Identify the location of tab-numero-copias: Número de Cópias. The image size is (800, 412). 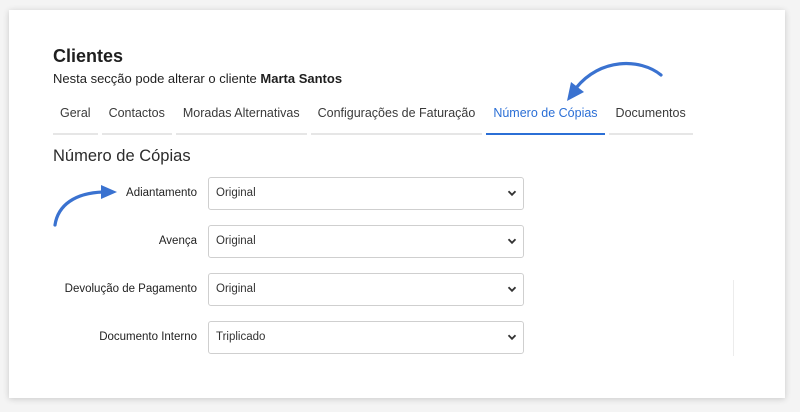
(545, 118).